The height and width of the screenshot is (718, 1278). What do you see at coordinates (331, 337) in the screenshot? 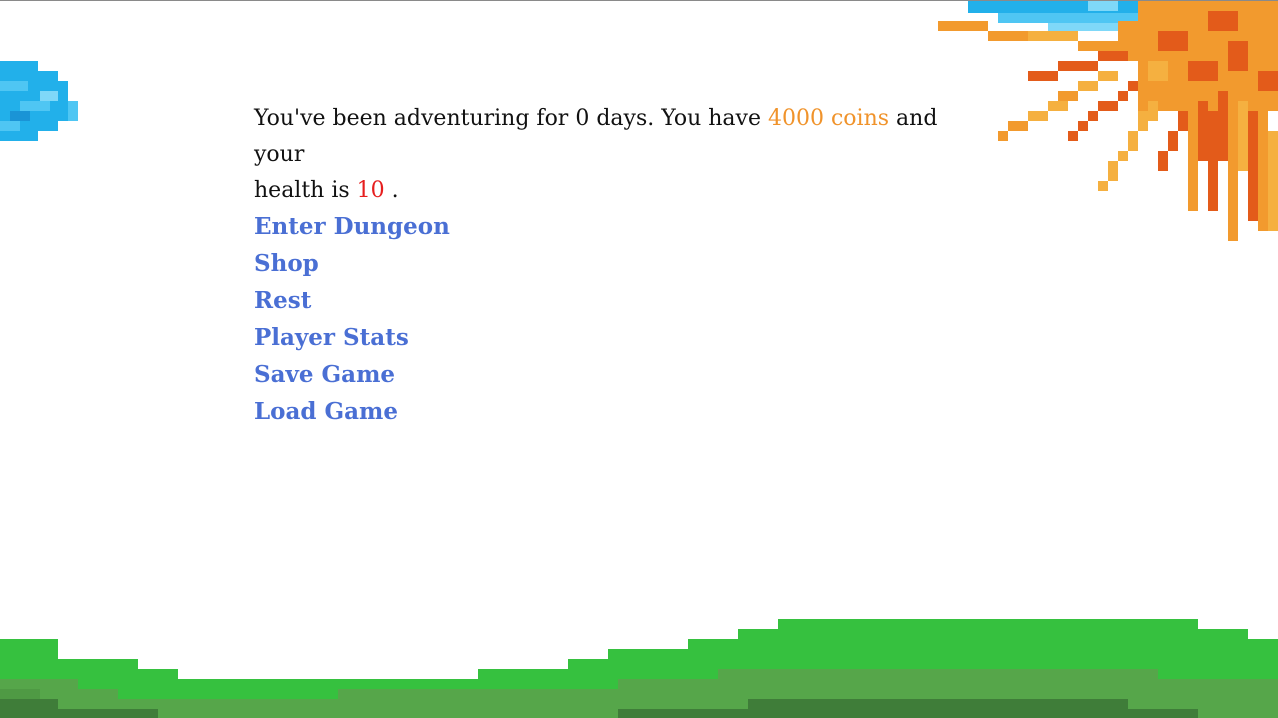
I see `player-stats-link: Player Stats` at bounding box center [331, 337].